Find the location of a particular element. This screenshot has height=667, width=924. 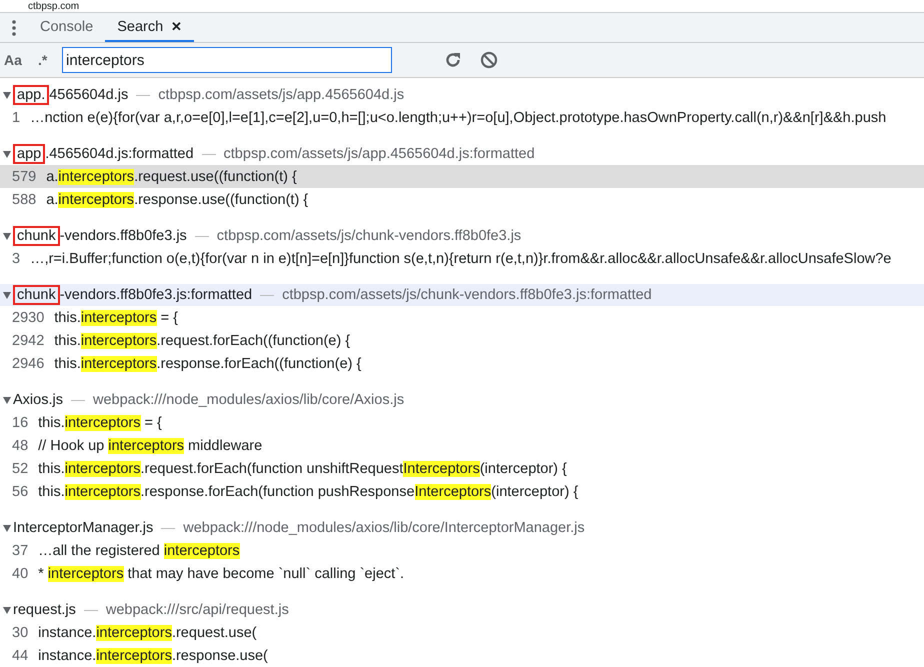

file-header: InterceptorManager.js webpack:///node_modules/axios/lib/core/InterceptorManager.js is located at coordinates (462, 528).